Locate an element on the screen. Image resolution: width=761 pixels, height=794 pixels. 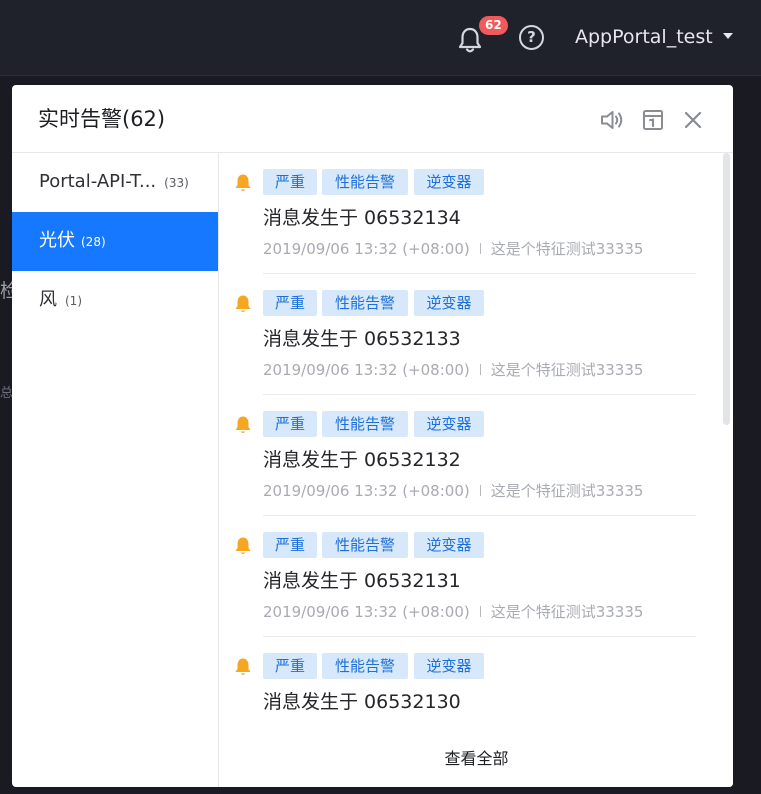
panel-title: 实时告警(62) is located at coordinates (102, 119).